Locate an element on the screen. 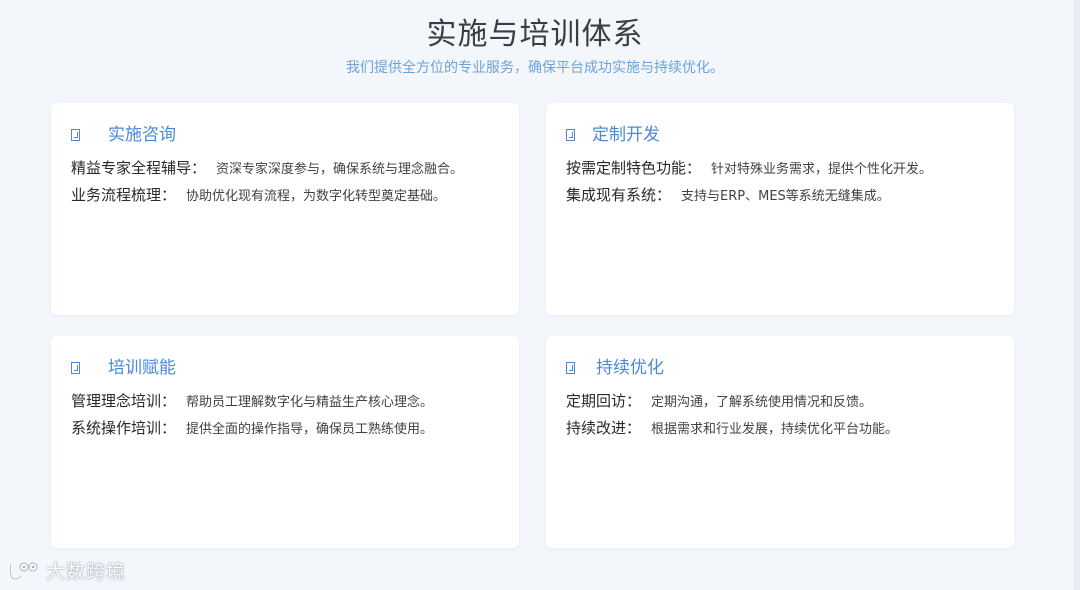 This screenshot has height=590, width=1080. item-value: 提供全面的操作指导，确保员工熟练使用。 is located at coordinates (310, 429).